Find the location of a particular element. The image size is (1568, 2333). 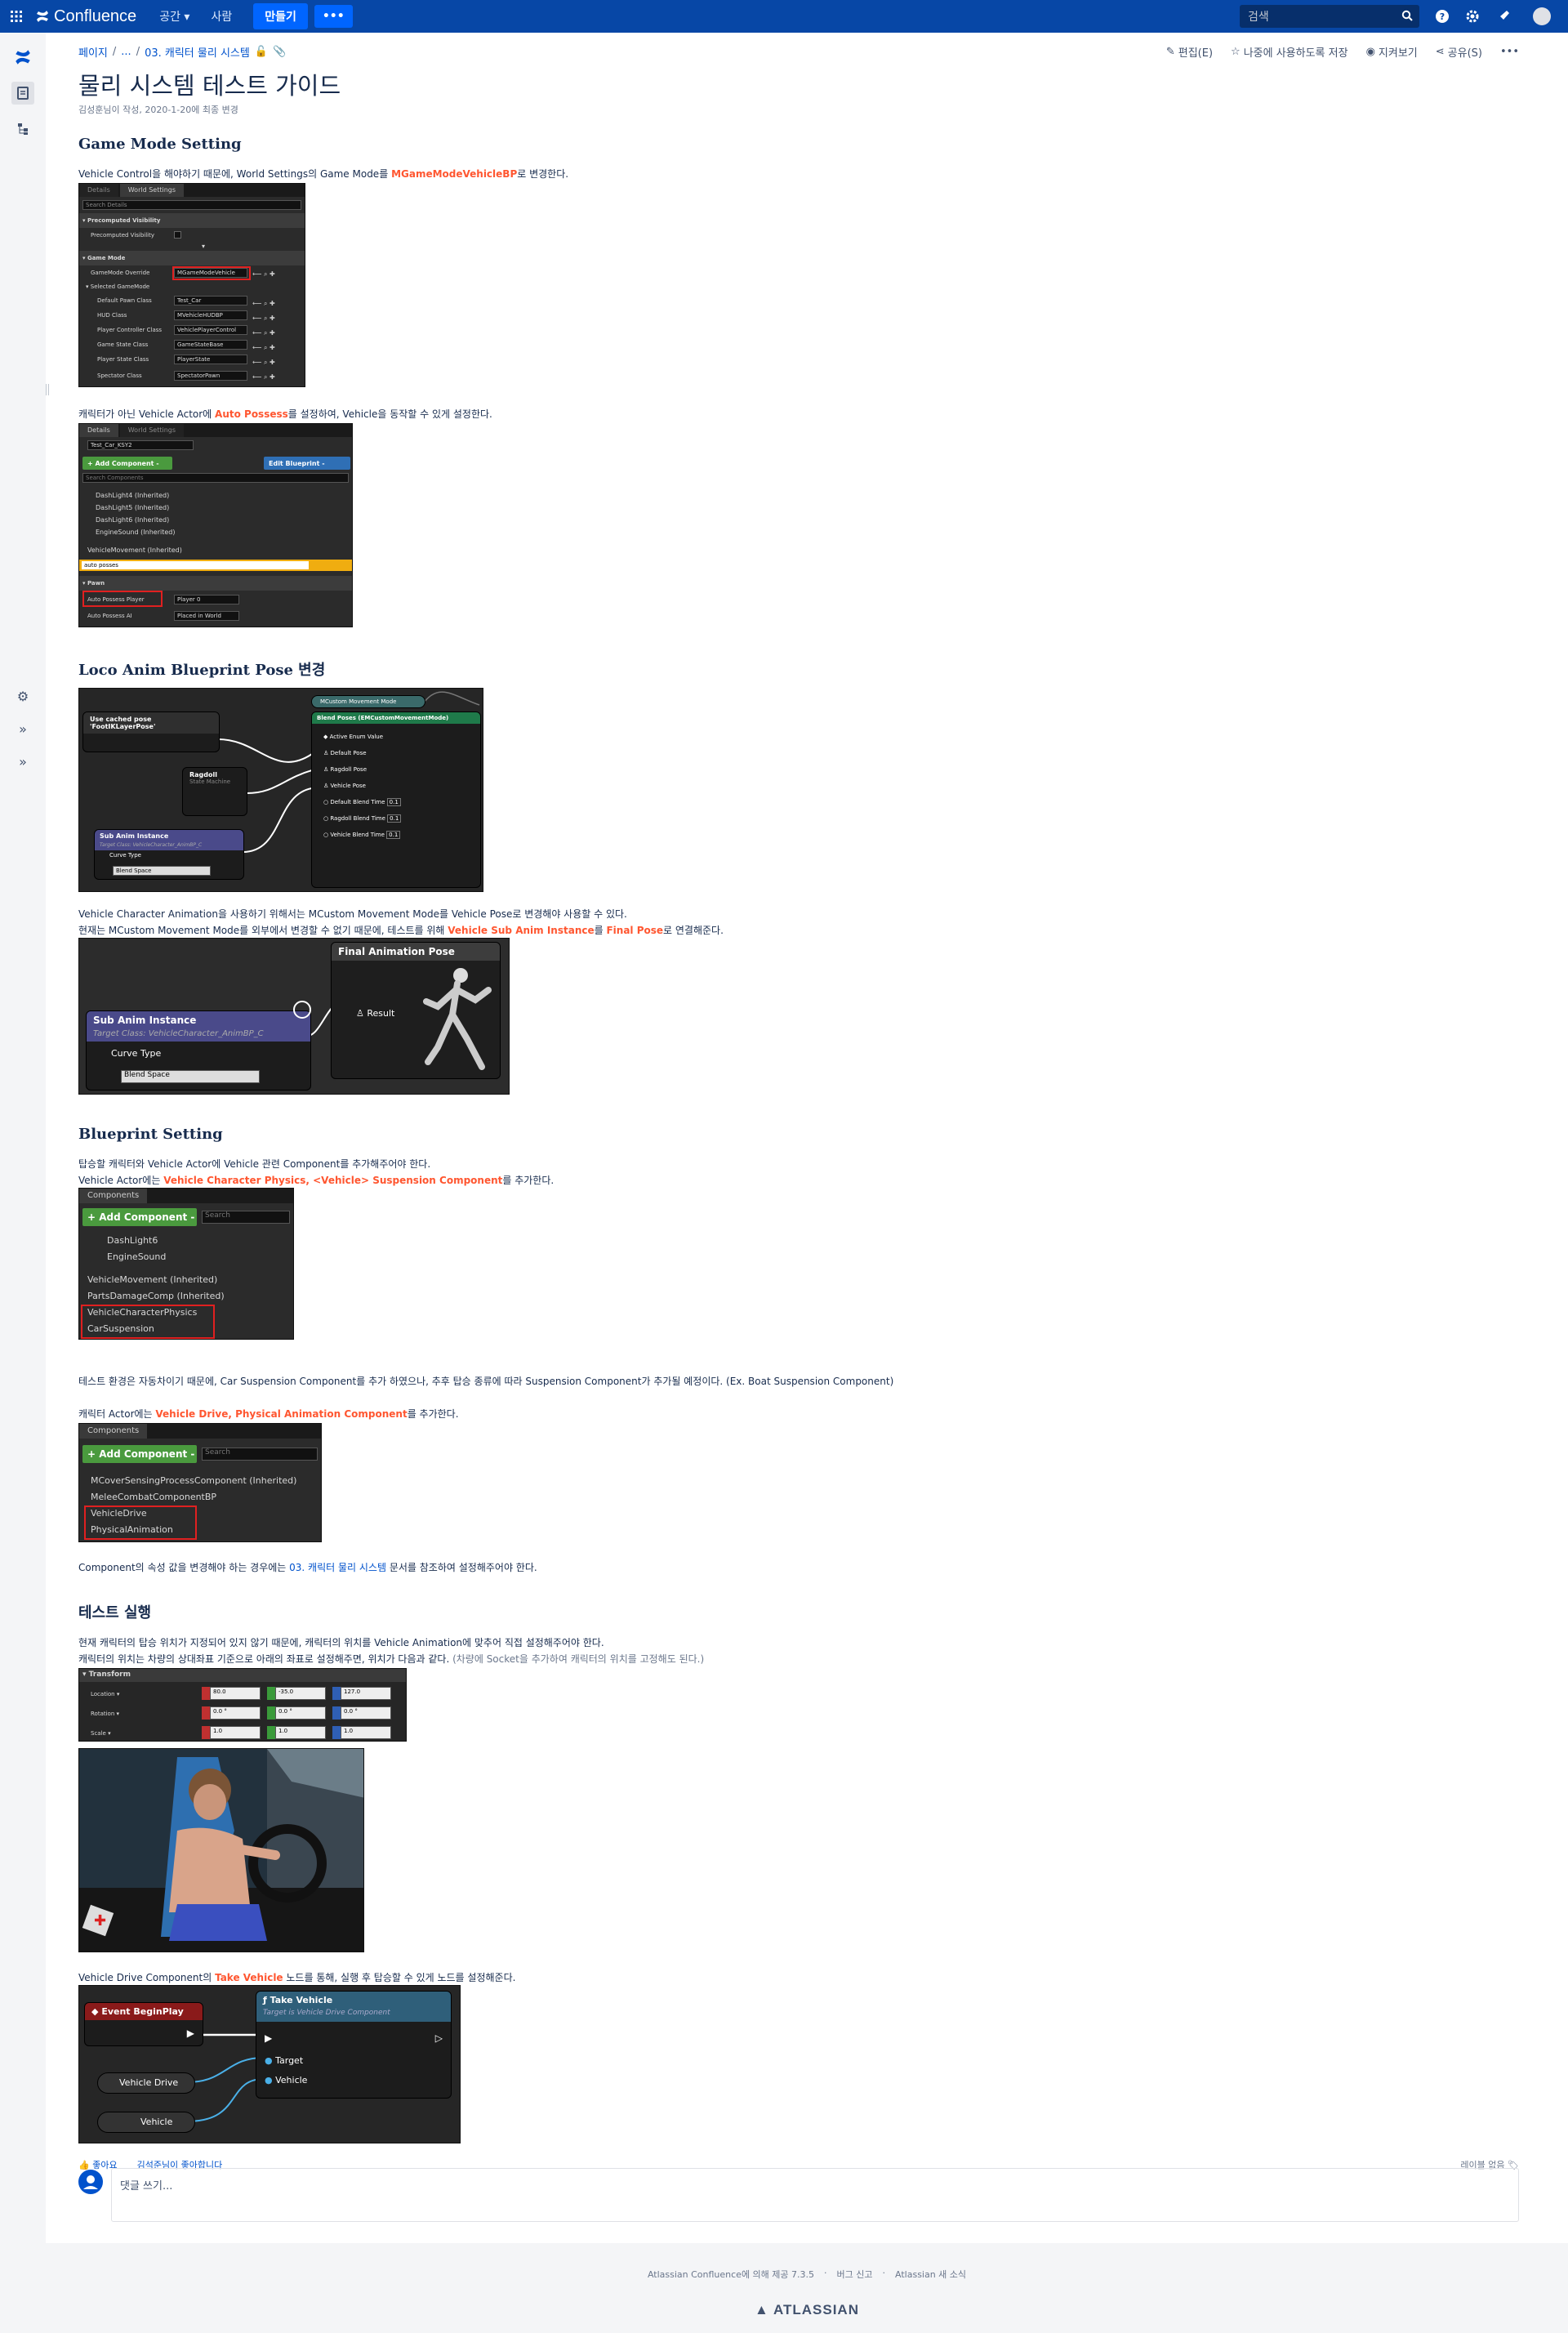

exec-out-pin-icon: ▷ is located at coordinates (438, 2038).